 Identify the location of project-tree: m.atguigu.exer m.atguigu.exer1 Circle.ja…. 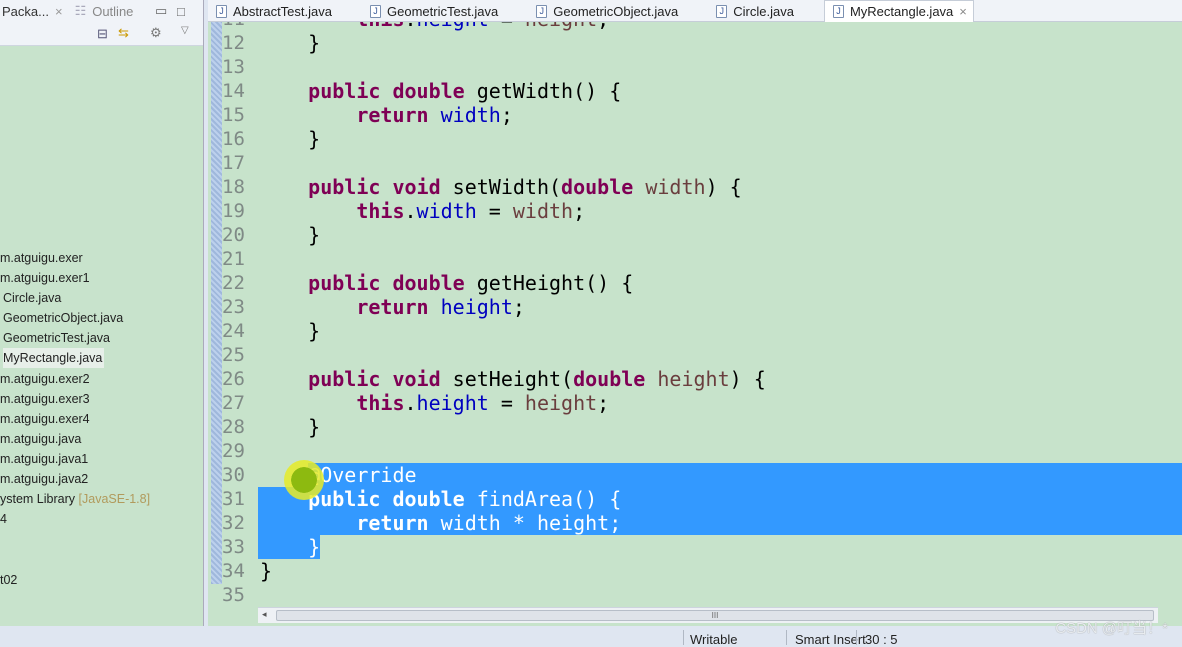
(75, 419).